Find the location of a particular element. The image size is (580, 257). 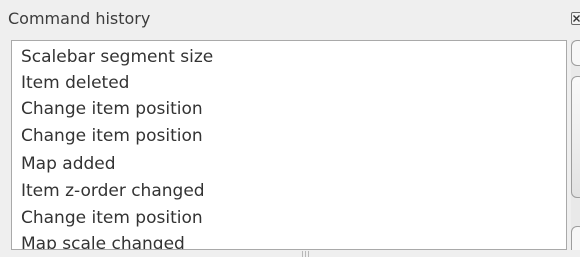

close-panel-button is located at coordinates (575, 18).